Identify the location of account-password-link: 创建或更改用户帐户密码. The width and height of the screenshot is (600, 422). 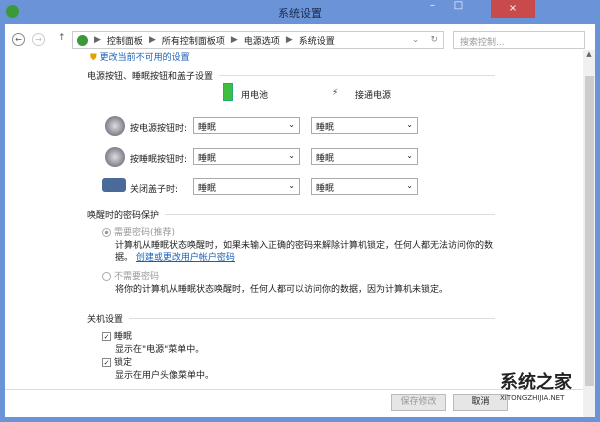
(185, 258).